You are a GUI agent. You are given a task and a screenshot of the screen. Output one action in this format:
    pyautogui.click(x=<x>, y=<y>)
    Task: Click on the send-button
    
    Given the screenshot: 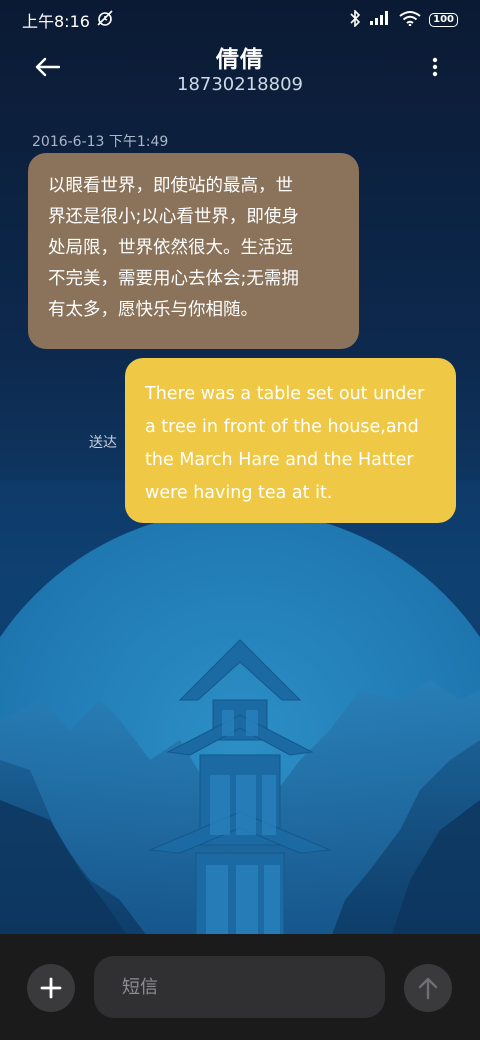 What is the action you would take?
    pyautogui.click(x=428, y=988)
    